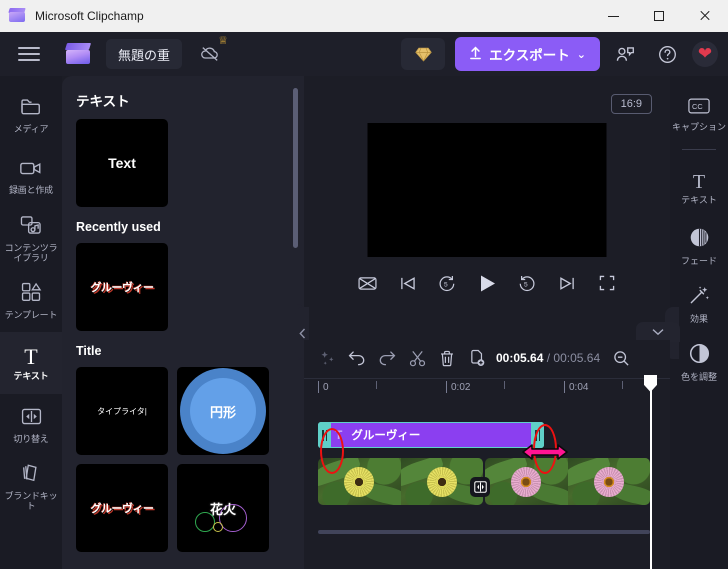 Image resolution: width=728 pixels, height=569 pixels. Describe the element at coordinates (223, 411) in the screenshot. I see `text-preset-circle: 円形` at that location.